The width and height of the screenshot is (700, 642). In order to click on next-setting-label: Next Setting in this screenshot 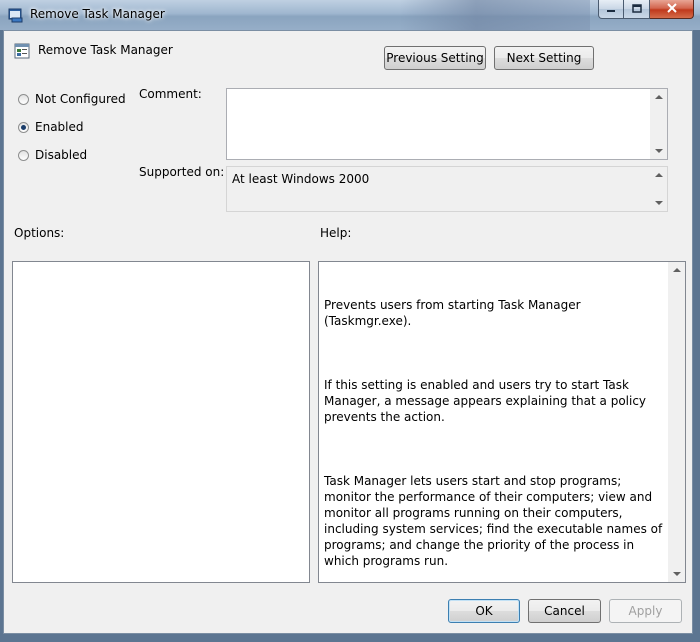, I will do `click(544, 58)`.